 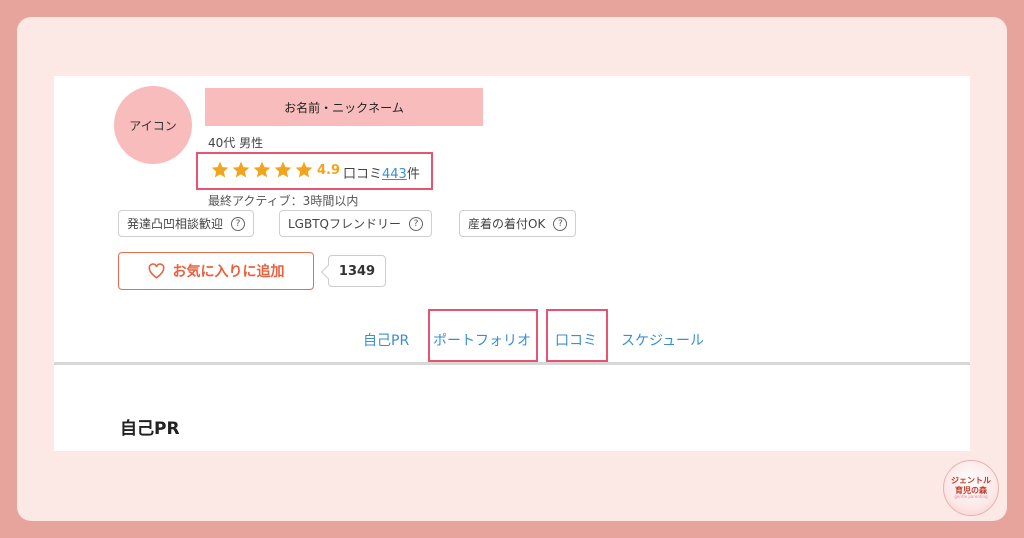 What do you see at coordinates (512, 363) in the screenshot?
I see `tab-divider` at bounding box center [512, 363].